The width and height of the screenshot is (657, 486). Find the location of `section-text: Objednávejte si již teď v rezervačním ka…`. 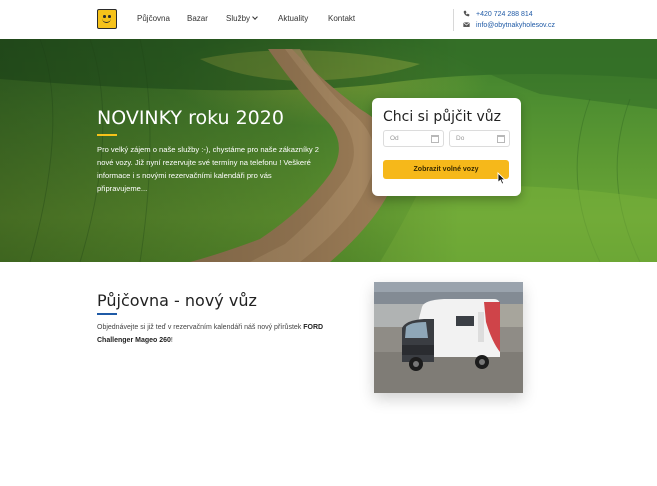

section-text: Objednávejte si již teď v rezervačním ka… is located at coordinates (227, 334).